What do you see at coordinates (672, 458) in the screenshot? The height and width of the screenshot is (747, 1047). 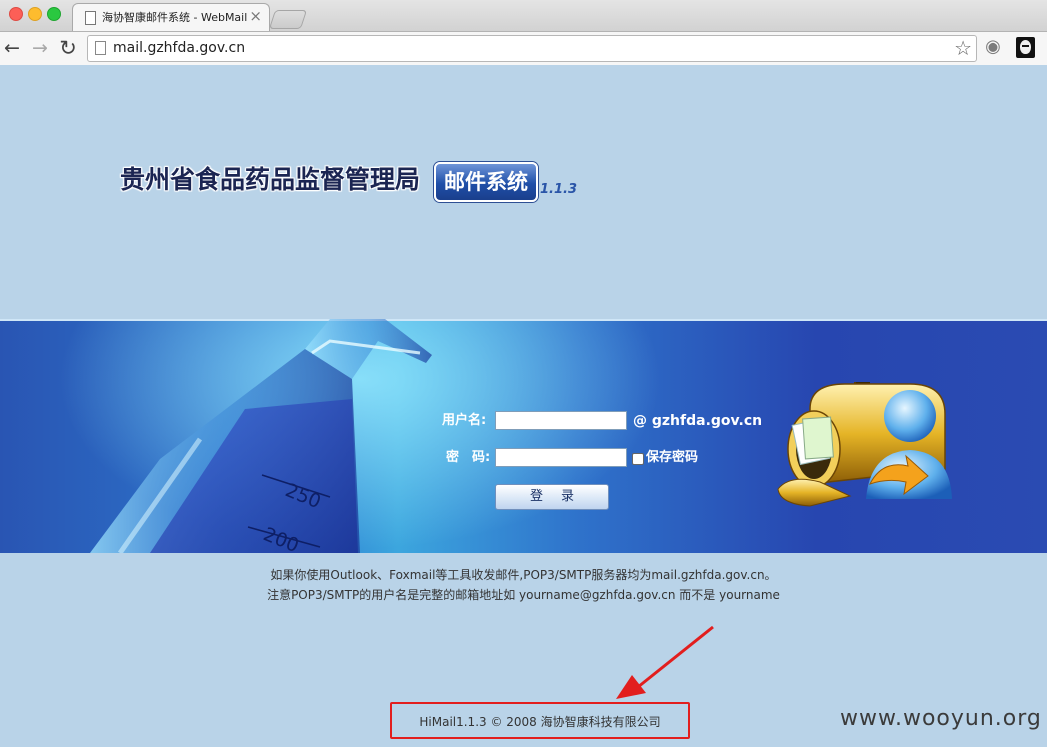 I see `remember-password-label: 保存密码` at bounding box center [672, 458].